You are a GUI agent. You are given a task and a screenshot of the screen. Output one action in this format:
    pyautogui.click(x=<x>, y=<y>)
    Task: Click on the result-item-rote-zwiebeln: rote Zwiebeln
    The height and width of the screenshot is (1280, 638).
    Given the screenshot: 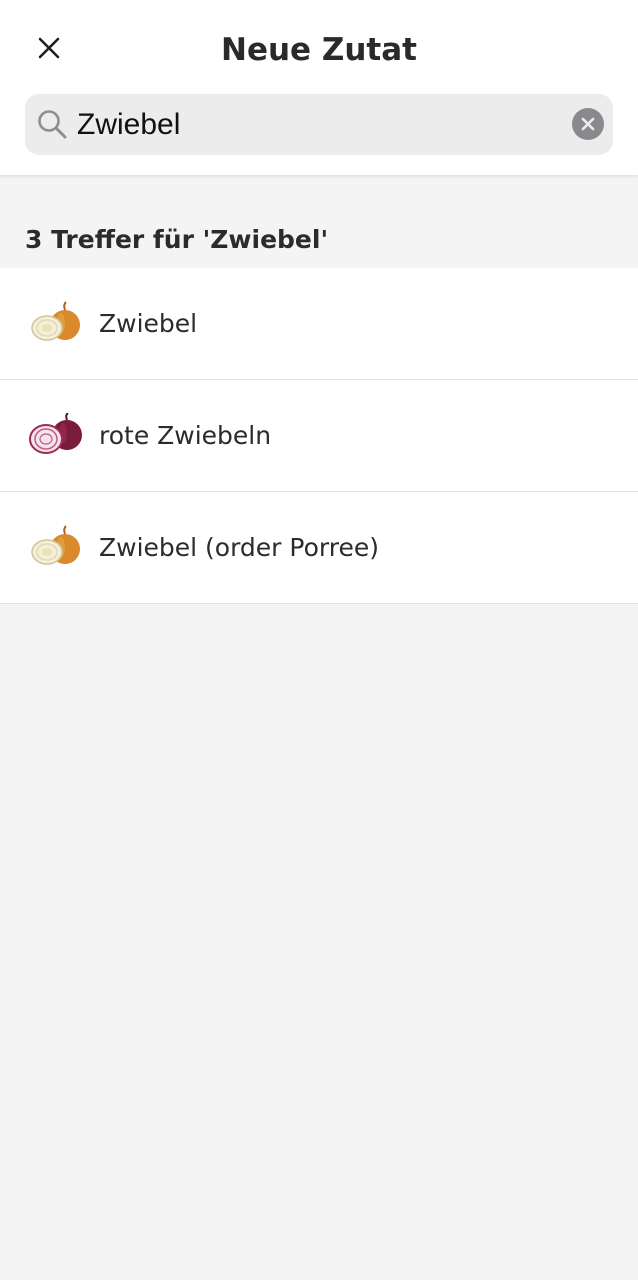 What is the action you would take?
    pyautogui.click(x=319, y=436)
    